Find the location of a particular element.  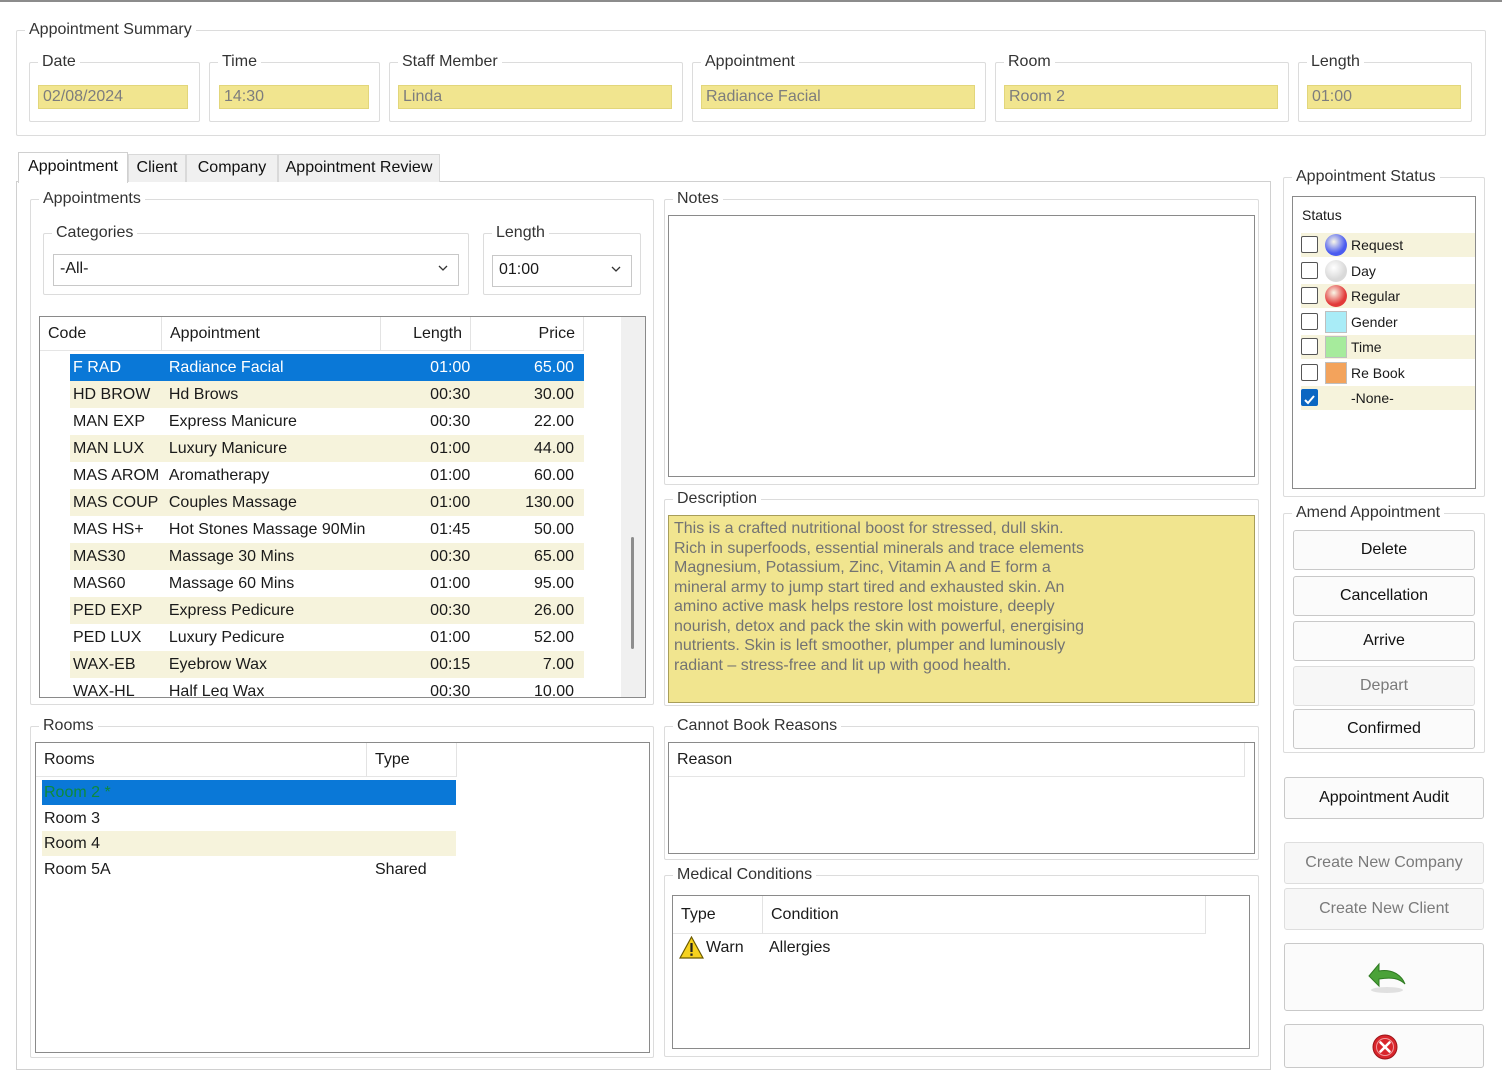

row-appointment: Eyebrow Wax is located at coordinates (217, 664).